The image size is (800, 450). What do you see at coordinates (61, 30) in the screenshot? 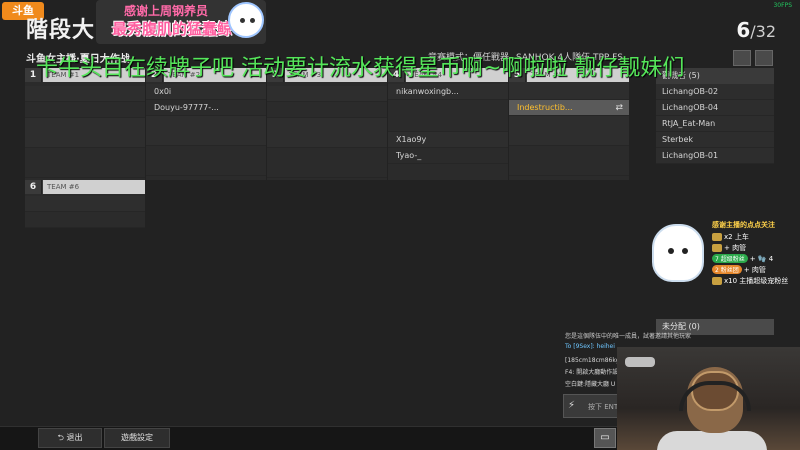
I see `stage-title: 階段大` at bounding box center [61, 30].